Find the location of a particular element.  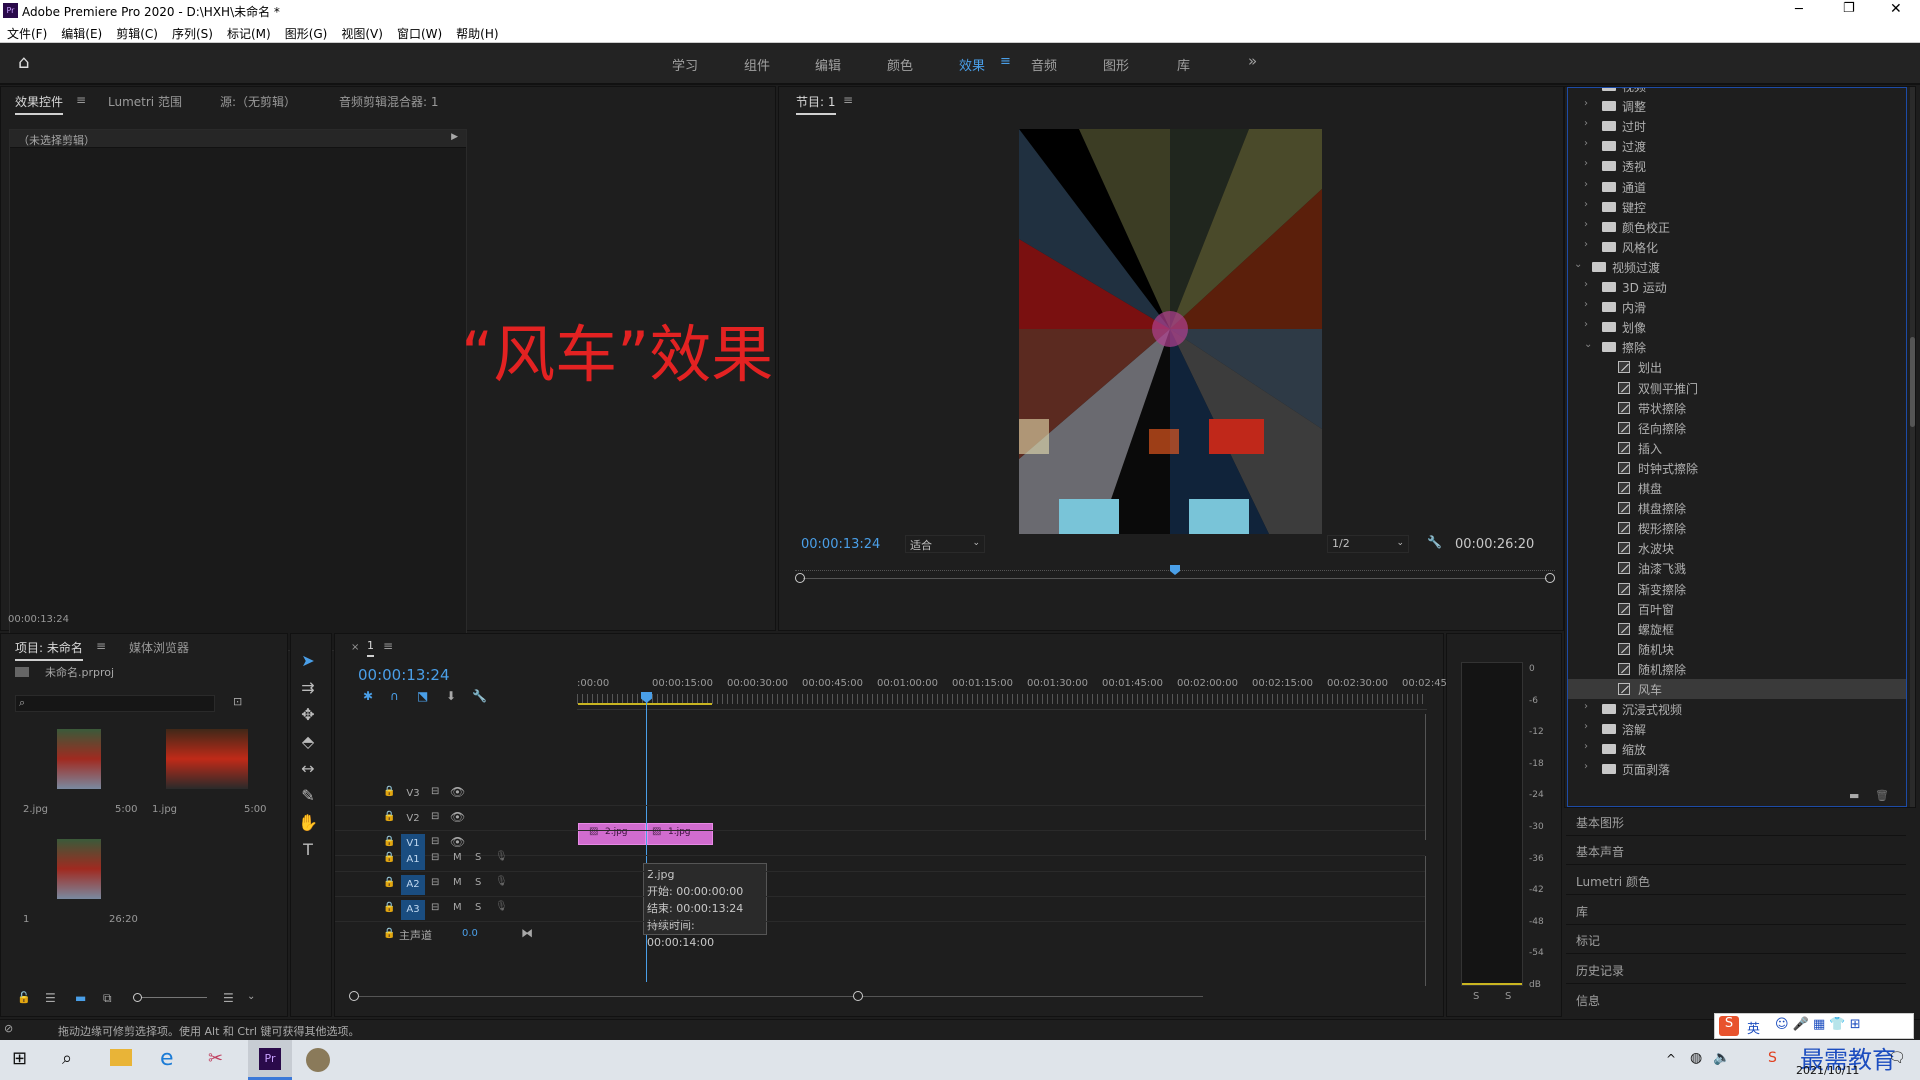

volume-icon: 🔈 is located at coordinates (1721, 1058).